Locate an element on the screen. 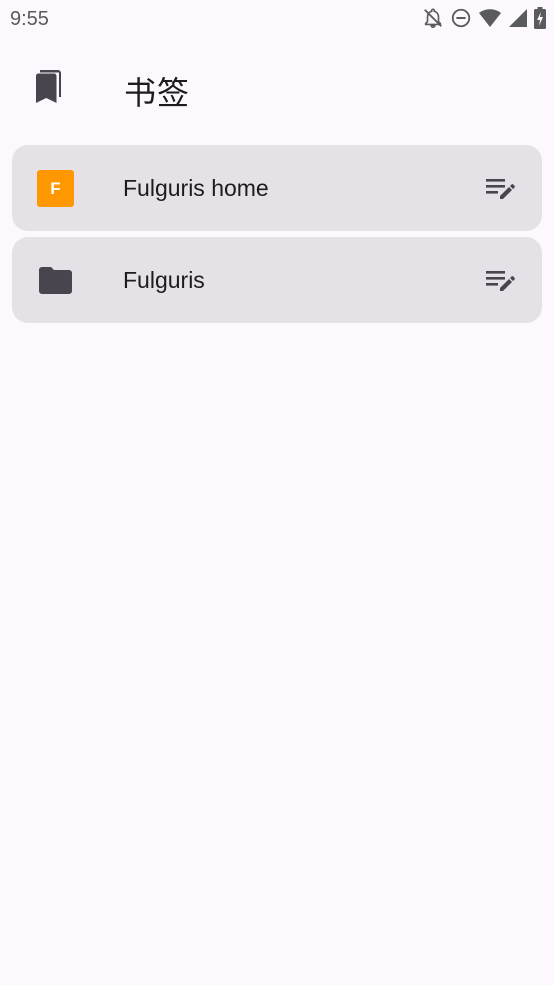 Image resolution: width=554 pixels, height=985 pixels. status-icons is located at coordinates (484, 18).